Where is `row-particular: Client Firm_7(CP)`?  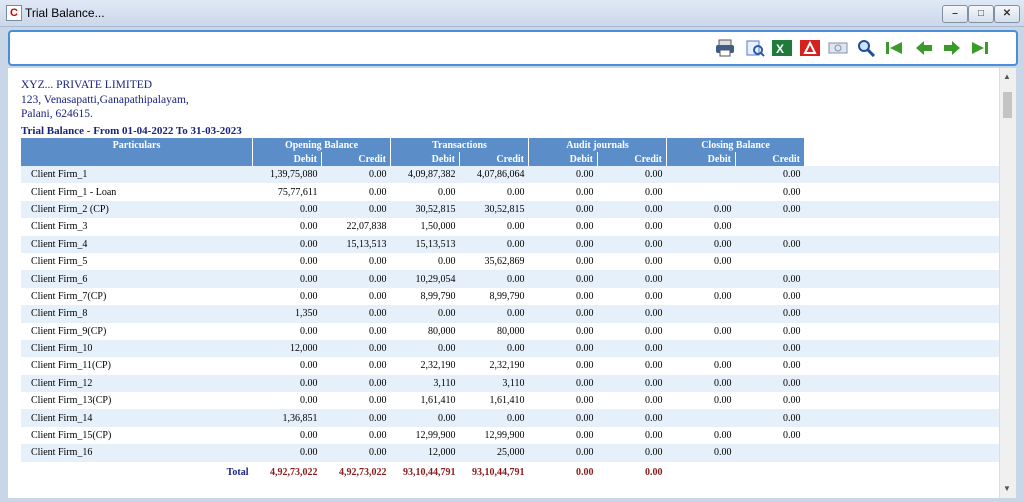 row-particular: Client Firm_7(CP) is located at coordinates (69, 296).